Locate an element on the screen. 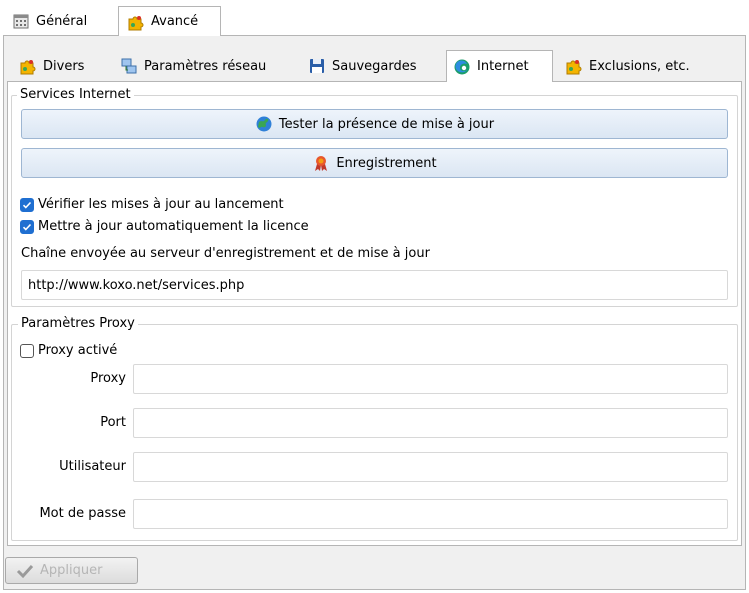 The width and height of the screenshot is (749, 593). proxy-port-label: Port is located at coordinates (113, 422).